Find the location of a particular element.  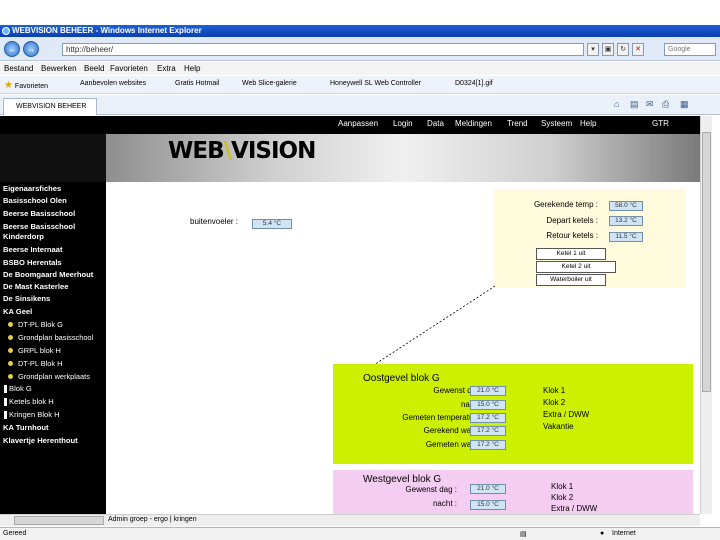

print-icon: ⎙ is located at coordinates (665, 104).